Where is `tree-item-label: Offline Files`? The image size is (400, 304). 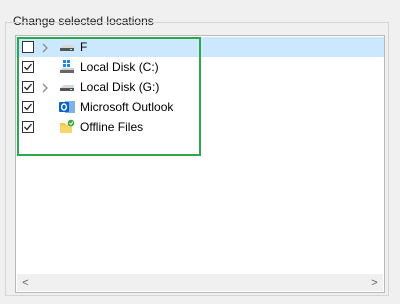 tree-item-label: Offline Files is located at coordinates (112, 127).